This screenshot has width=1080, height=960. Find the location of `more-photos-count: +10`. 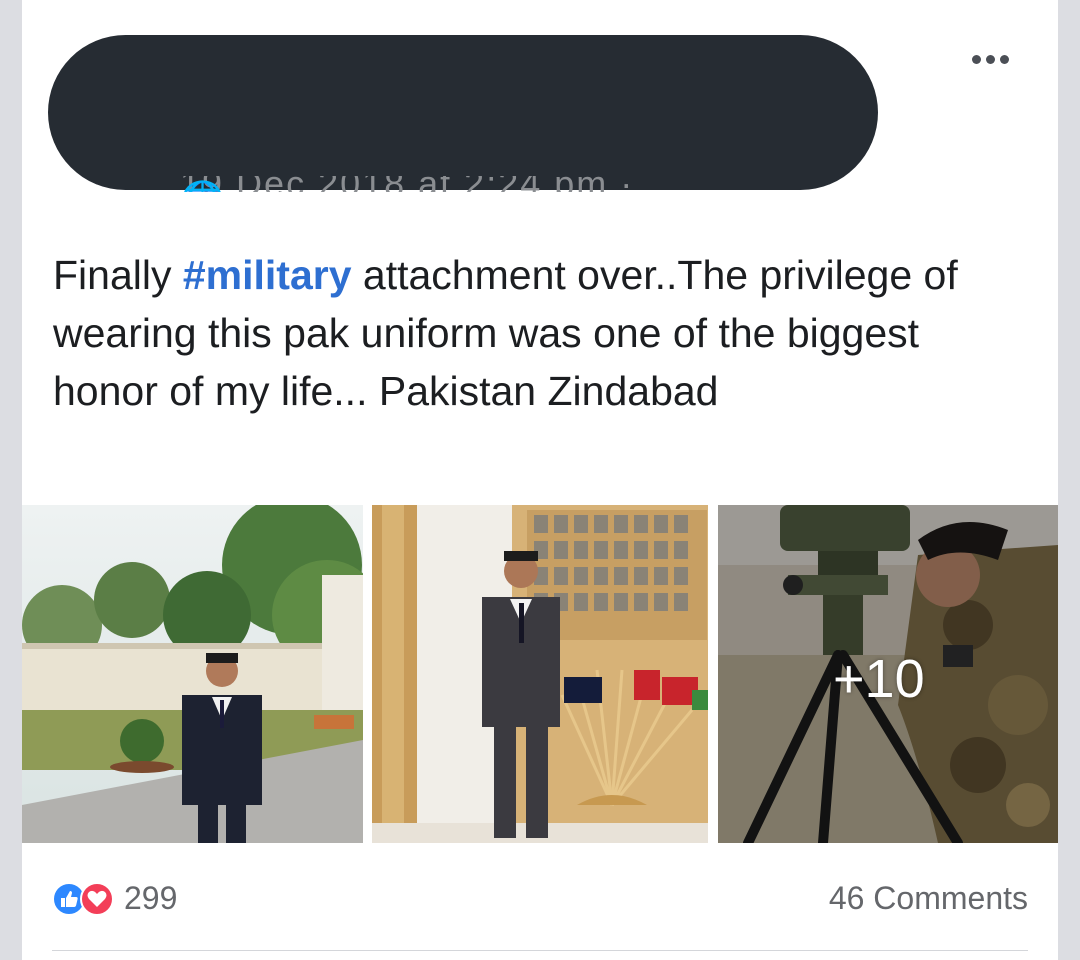

more-photos-count: +10 is located at coordinates (879, 679).